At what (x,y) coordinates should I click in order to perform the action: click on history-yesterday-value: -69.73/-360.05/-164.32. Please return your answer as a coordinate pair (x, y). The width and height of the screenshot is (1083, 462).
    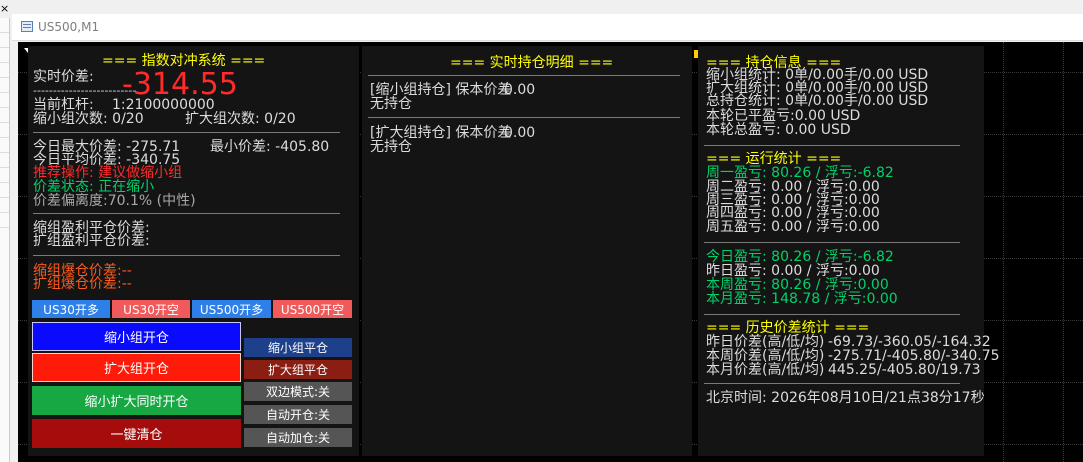
    Looking at the image, I should click on (909, 342).